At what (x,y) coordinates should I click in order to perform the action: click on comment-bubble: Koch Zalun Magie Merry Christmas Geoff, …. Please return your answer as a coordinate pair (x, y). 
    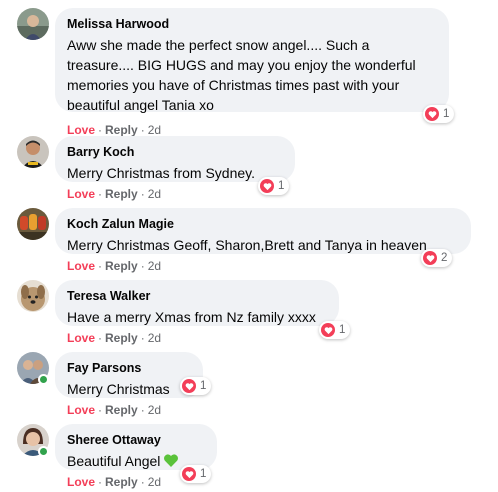
    Looking at the image, I should click on (263, 231).